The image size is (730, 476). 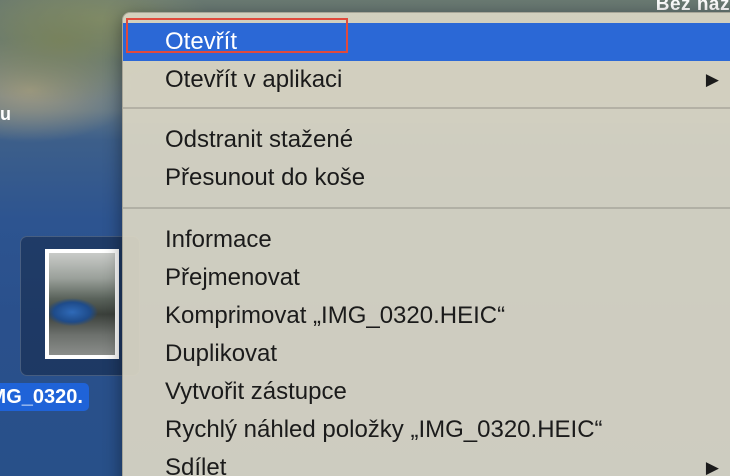 What do you see at coordinates (265, 177) in the screenshot?
I see `menu-item-label: Přesunout do koše` at bounding box center [265, 177].